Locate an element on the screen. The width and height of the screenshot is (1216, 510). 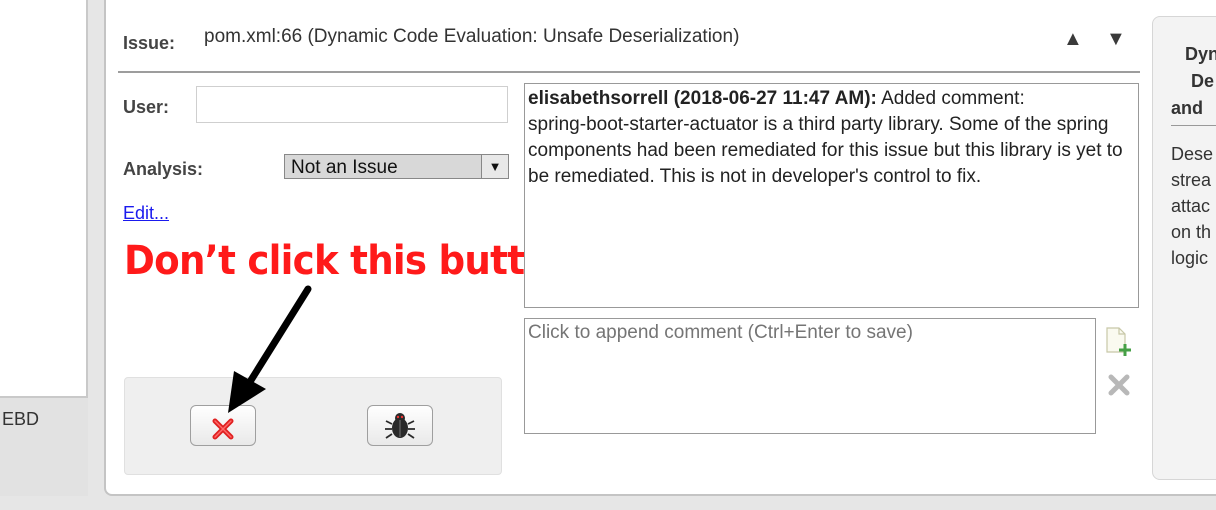
user-label: User: is located at coordinates (146, 107).